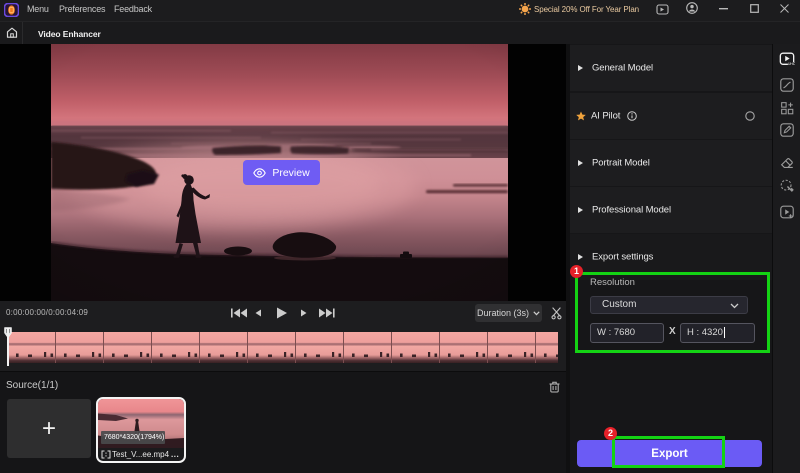 This screenshot has width=800, height=473. I want to click on svg-text: UHD, so click(791, 64).